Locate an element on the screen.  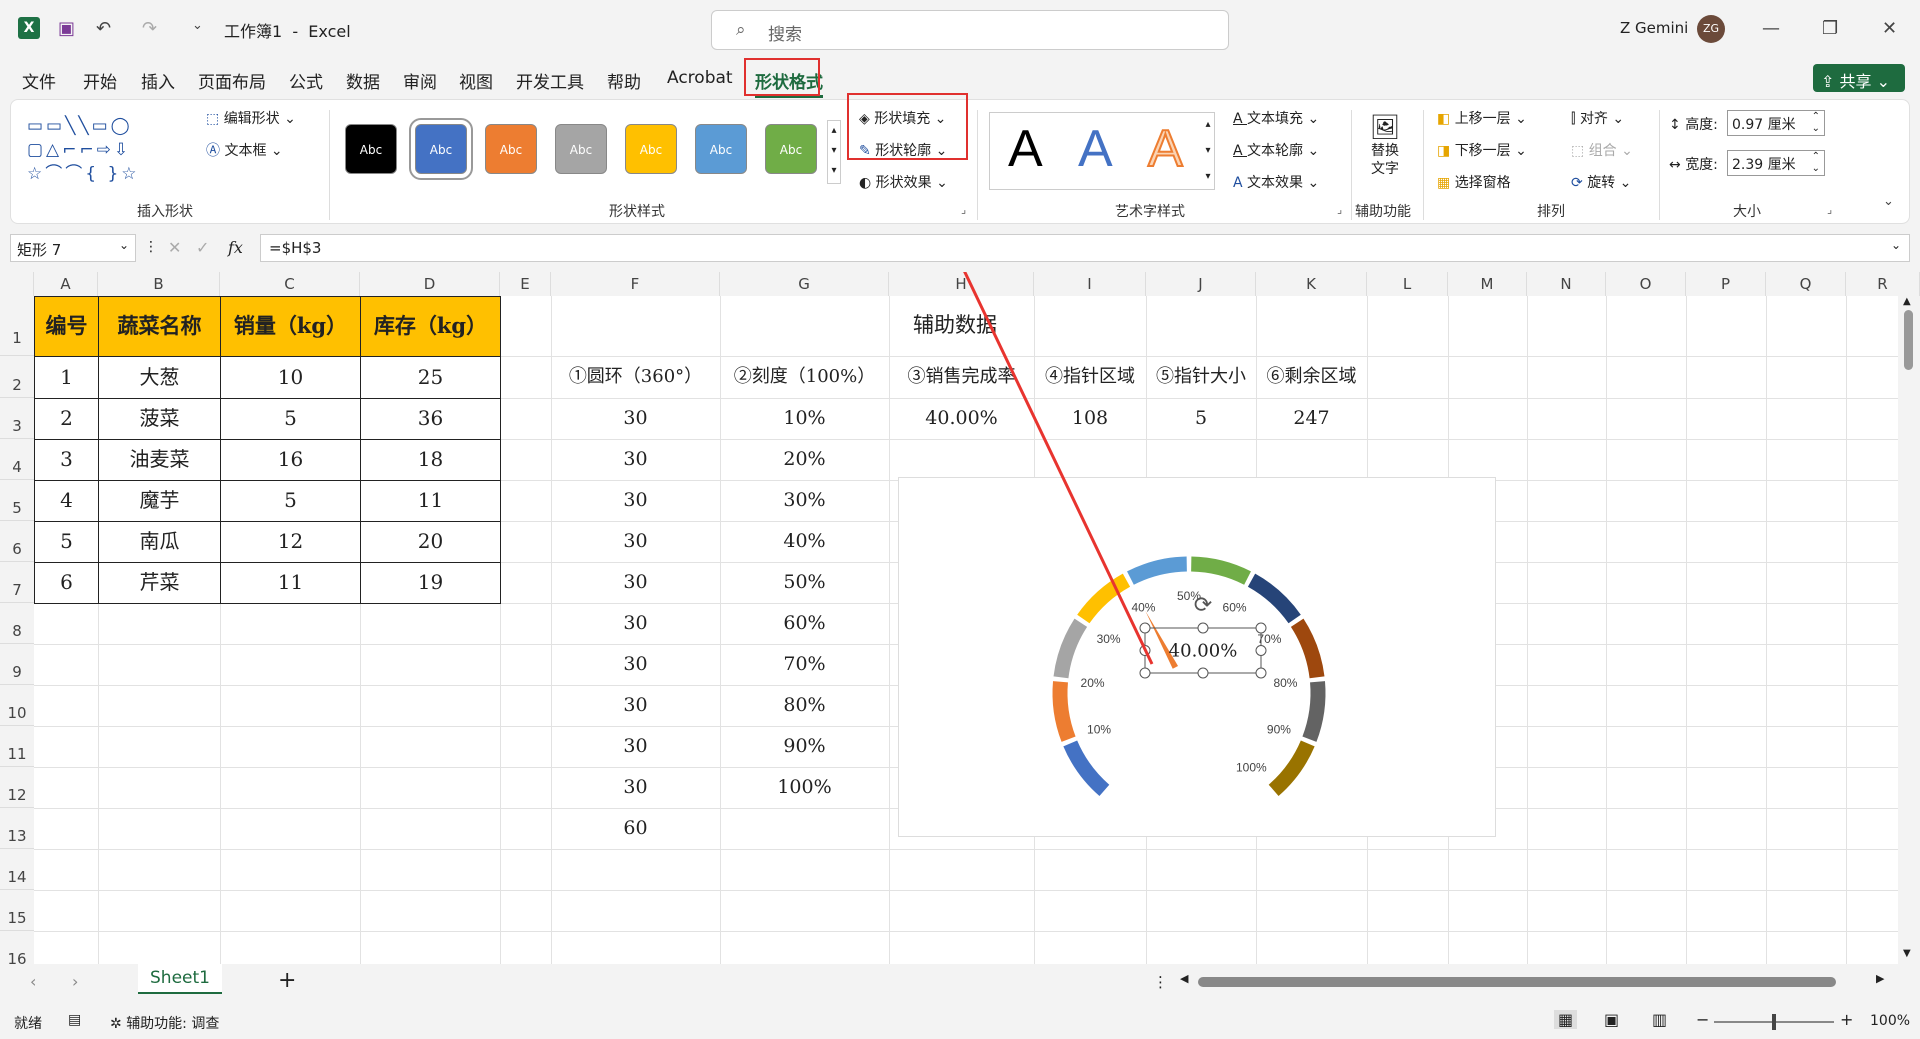
macro-record-icon: ▤ is located at coordinates (74, 1020).